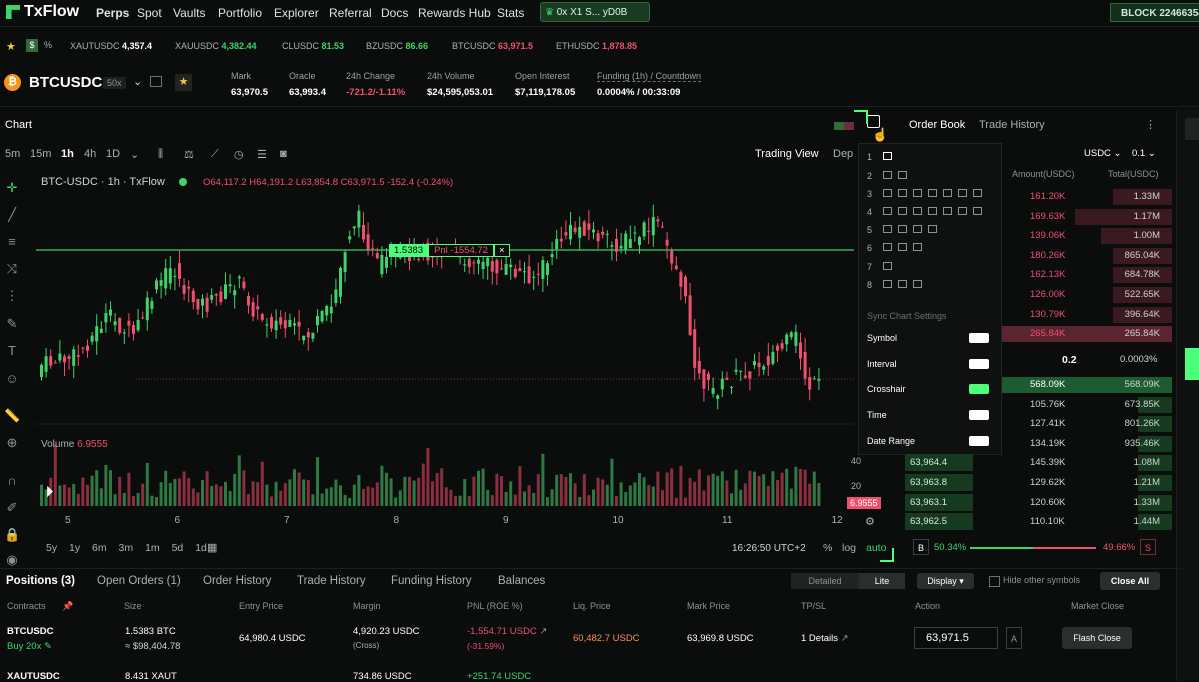 The height and width of the screenshot is (682, 1199). Describe the element at coordinates (825, 638) in the screenshot. I see `position-tpsl: 1 Details ↗` at that location.